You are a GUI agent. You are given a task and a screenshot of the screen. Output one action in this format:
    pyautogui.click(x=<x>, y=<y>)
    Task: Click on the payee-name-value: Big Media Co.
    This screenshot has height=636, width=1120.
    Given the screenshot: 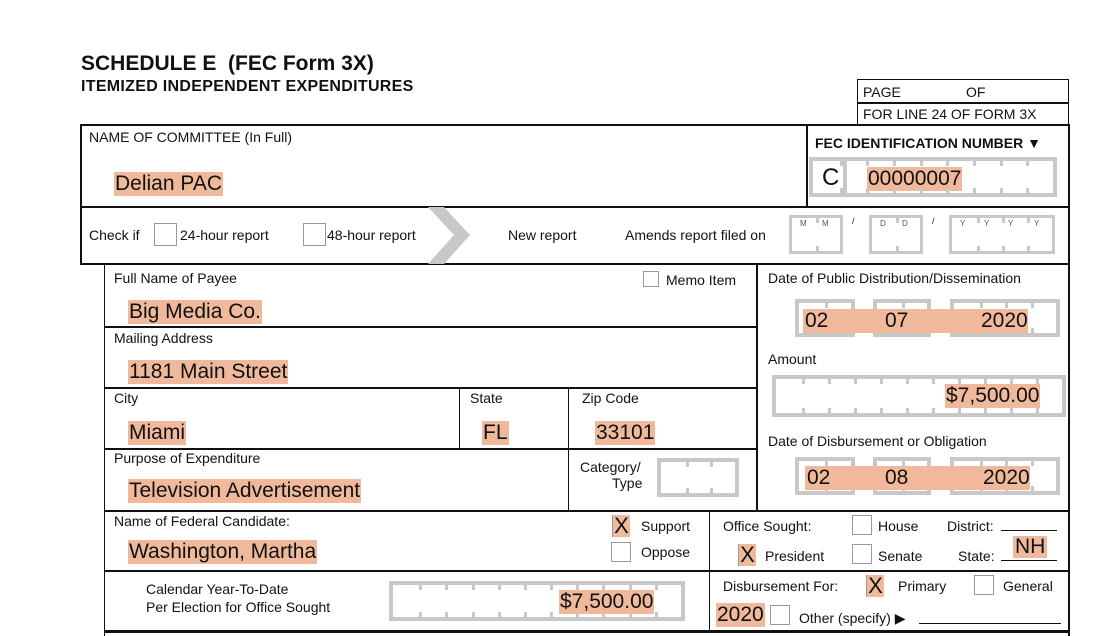 What is the action you would take?
    pyautogui.click(x=195, y=312)
    